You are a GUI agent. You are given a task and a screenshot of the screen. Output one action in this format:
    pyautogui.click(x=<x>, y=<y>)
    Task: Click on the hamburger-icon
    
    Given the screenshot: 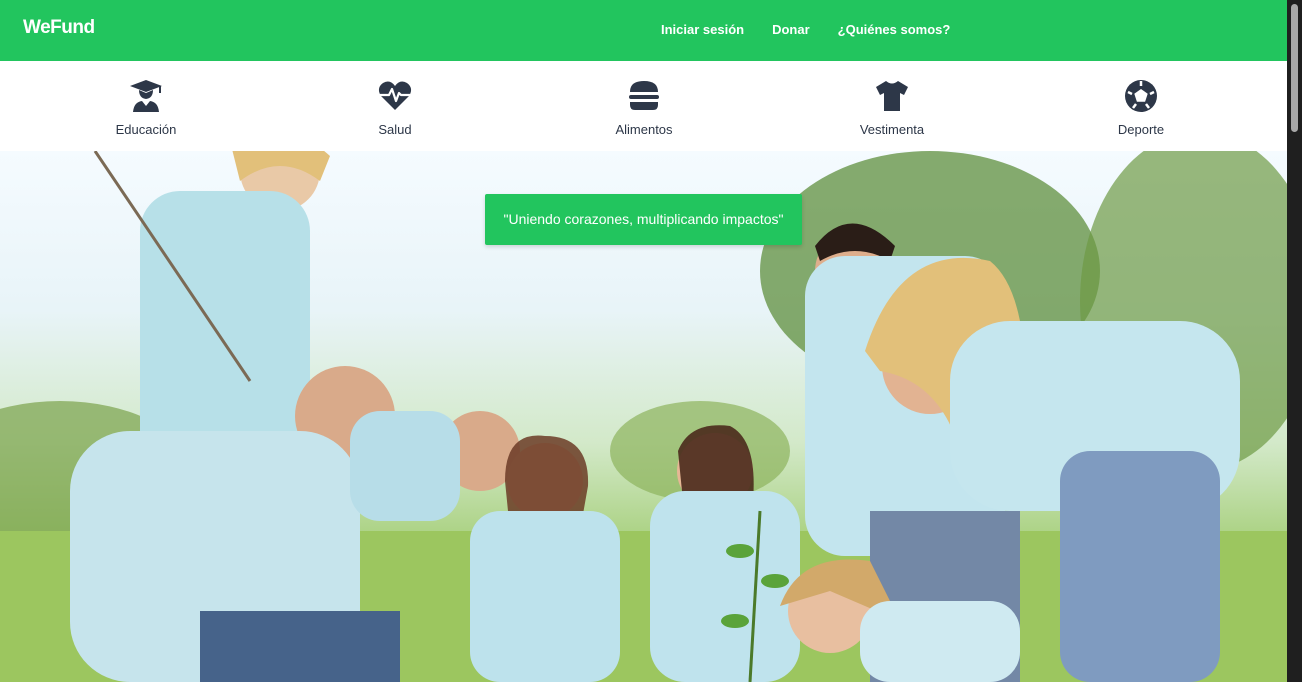 What is the action you would take?
    pyautogui.click(x=644, y=95)
    